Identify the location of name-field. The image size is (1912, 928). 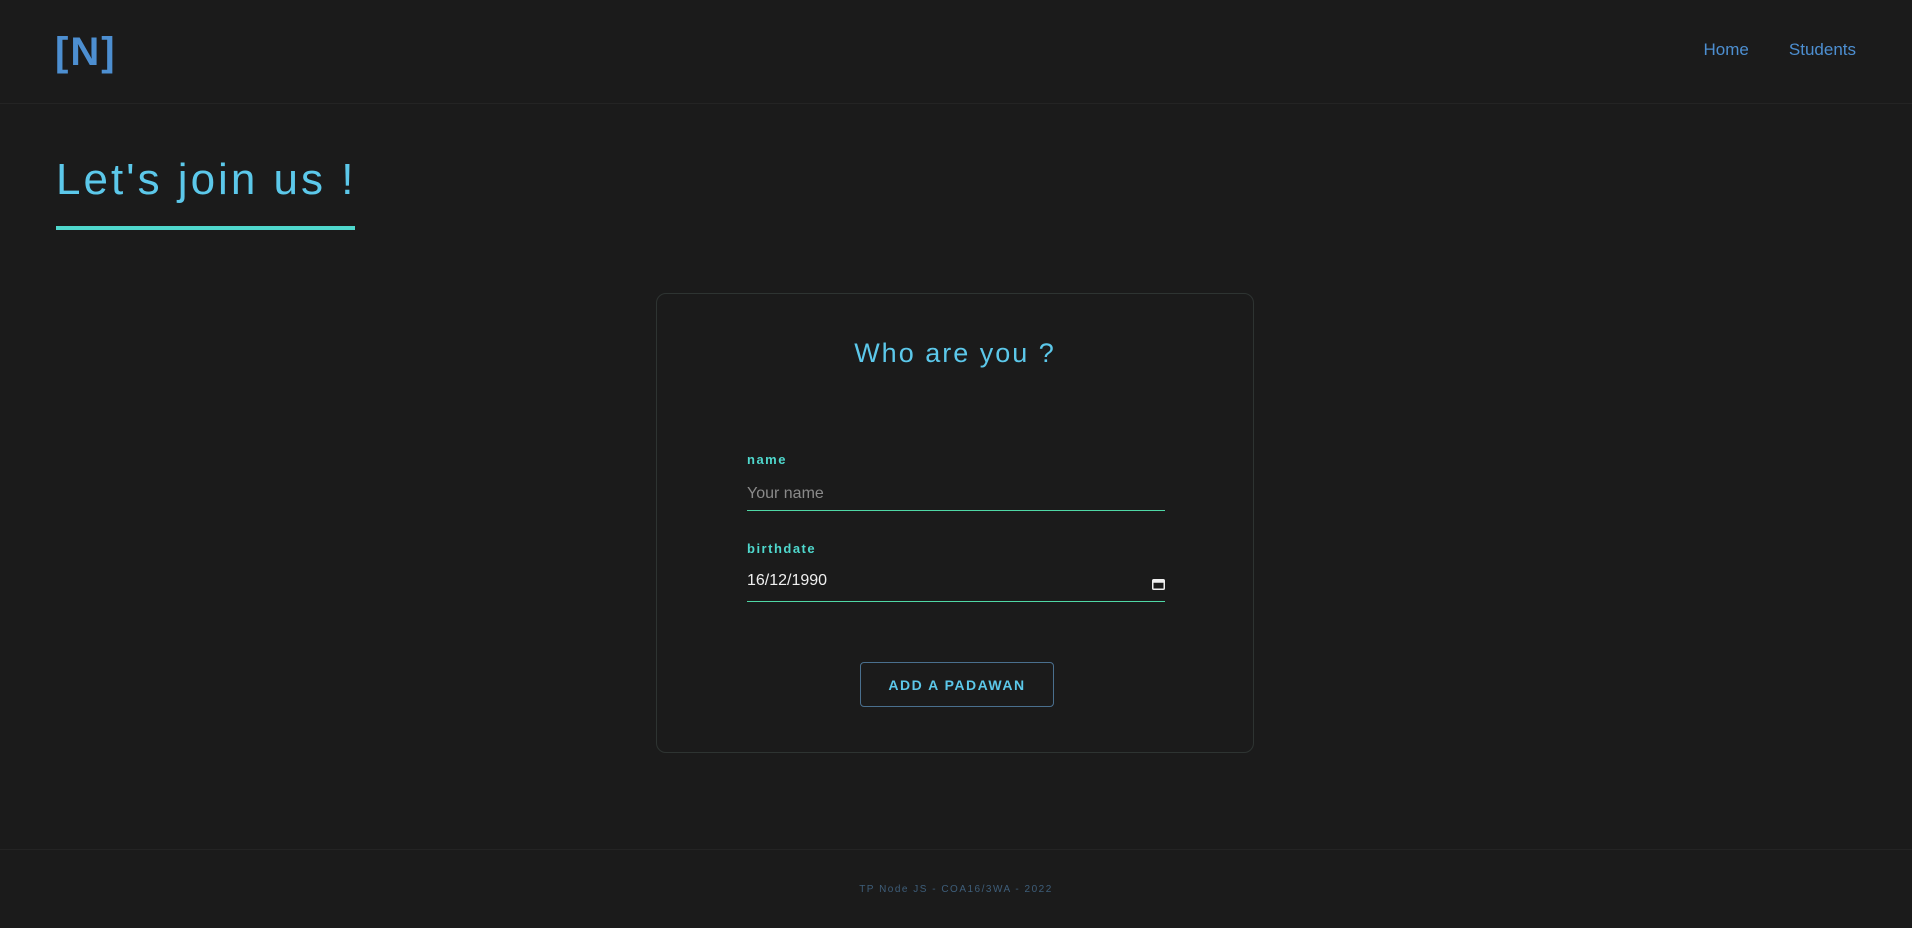
(956, 494).